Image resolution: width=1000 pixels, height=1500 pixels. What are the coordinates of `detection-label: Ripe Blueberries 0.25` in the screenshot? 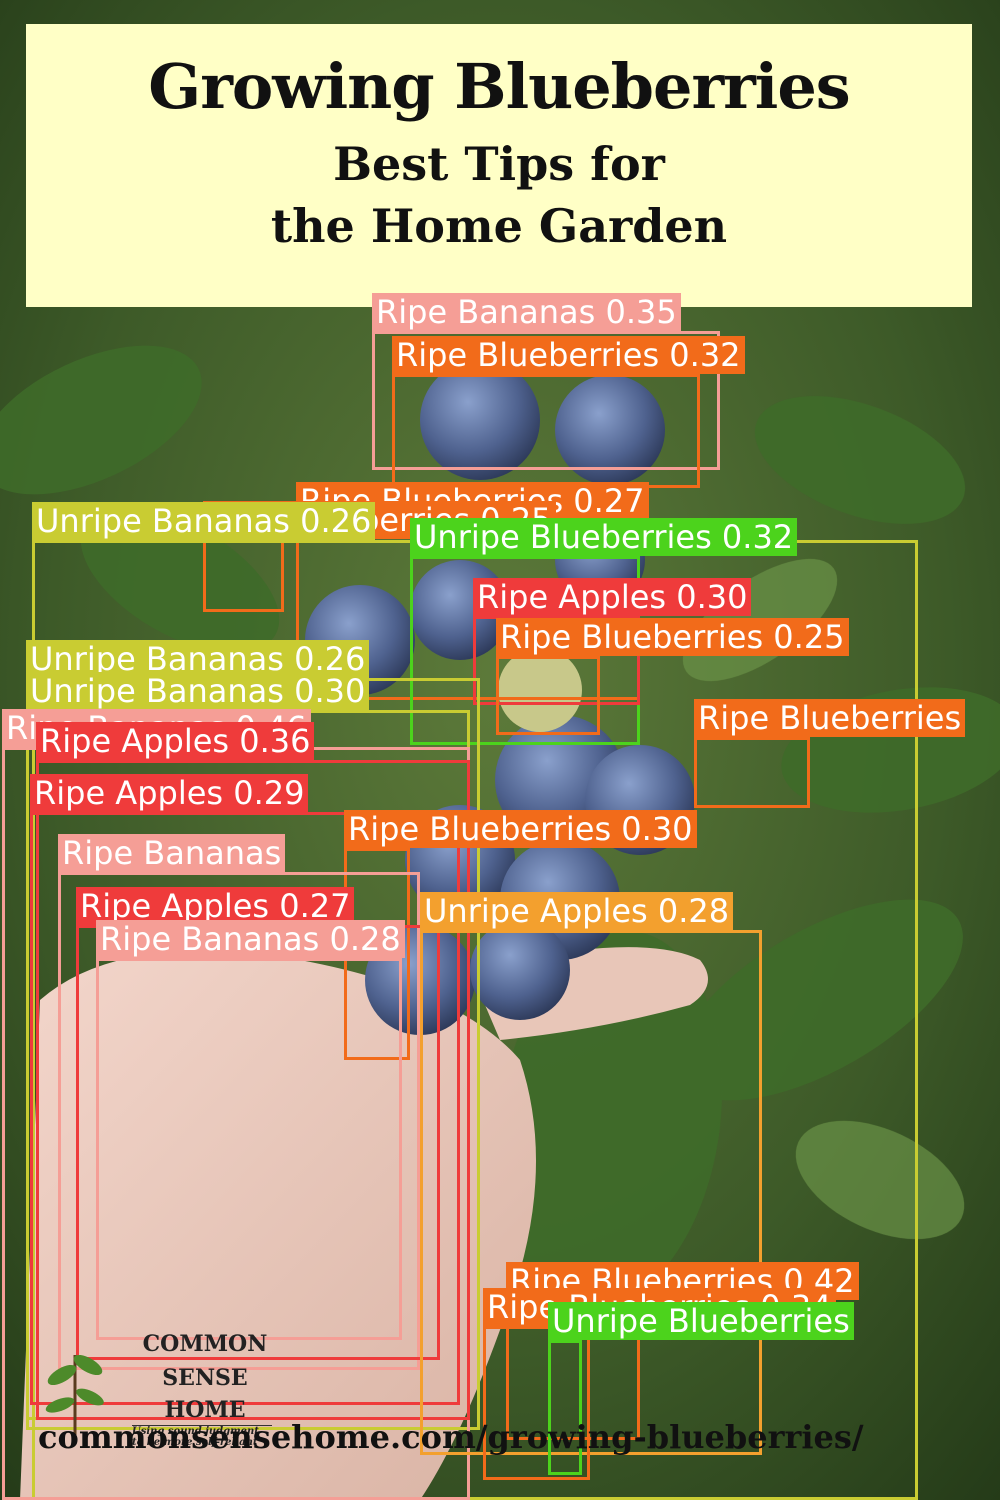 It's located at (672, 637).